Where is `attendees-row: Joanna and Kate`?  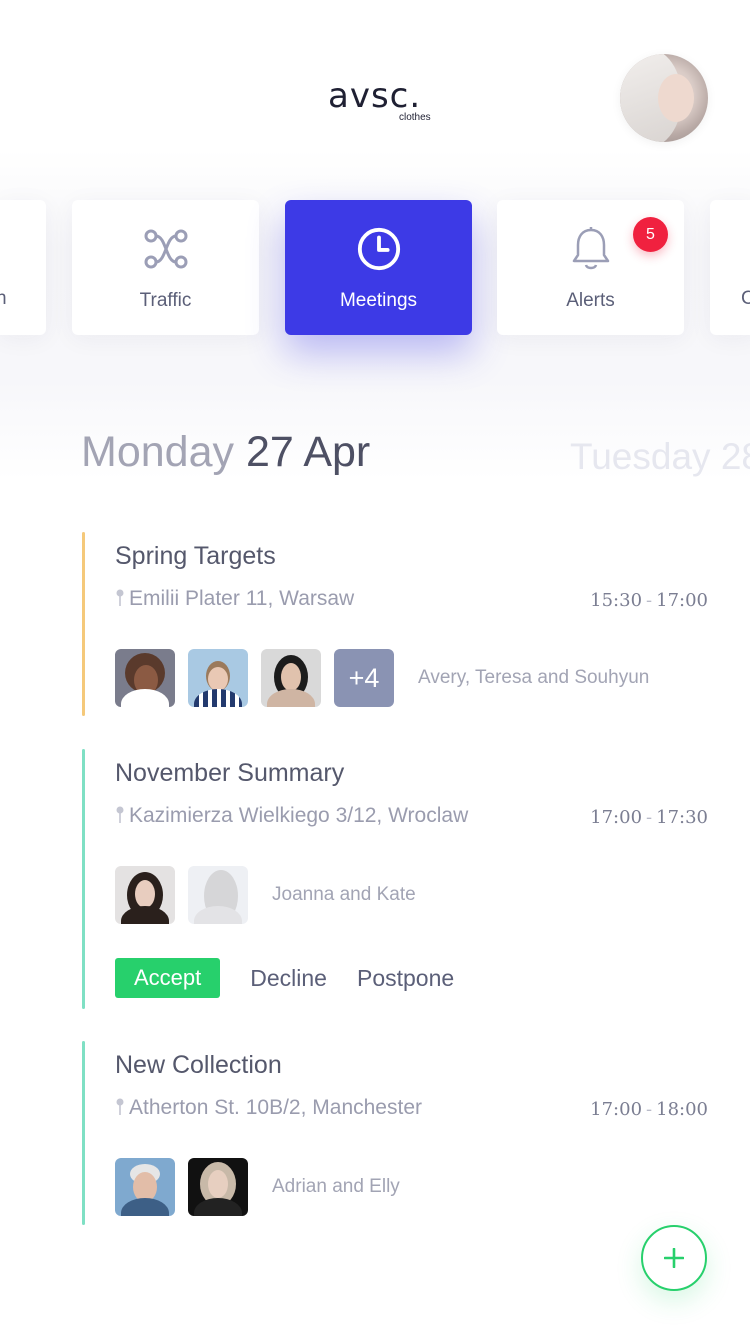 attendees-row: Joanna and Kate is located at coordinates (265, 895).